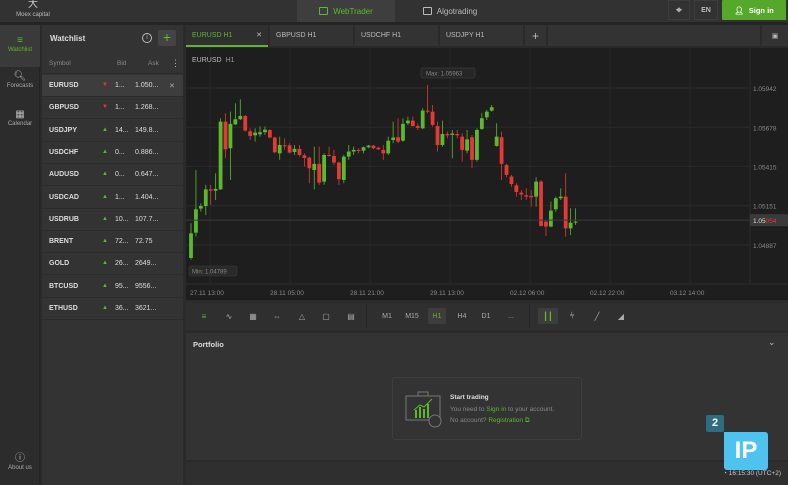  Describe the element at coordinates (20, 466) in the screenshot. I see `nav-about: ⓘ About us` at that location.